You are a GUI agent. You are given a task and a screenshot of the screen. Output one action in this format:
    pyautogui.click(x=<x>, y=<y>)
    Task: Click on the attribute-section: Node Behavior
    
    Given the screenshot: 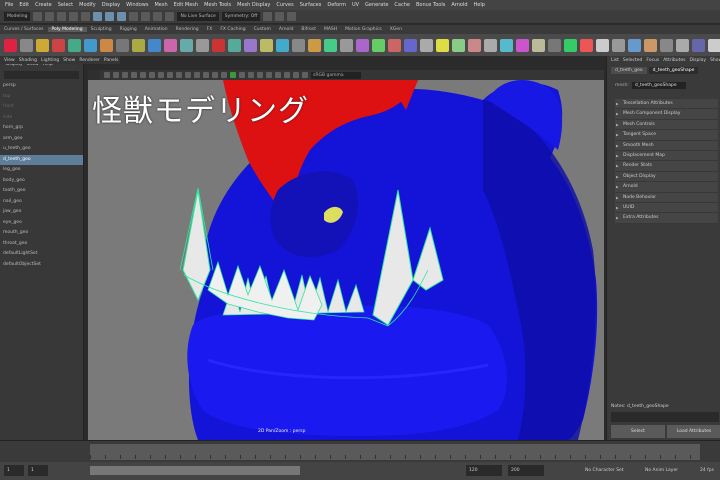 What is the action you would take?
    pyautogui.click(x=666, y=197)
    